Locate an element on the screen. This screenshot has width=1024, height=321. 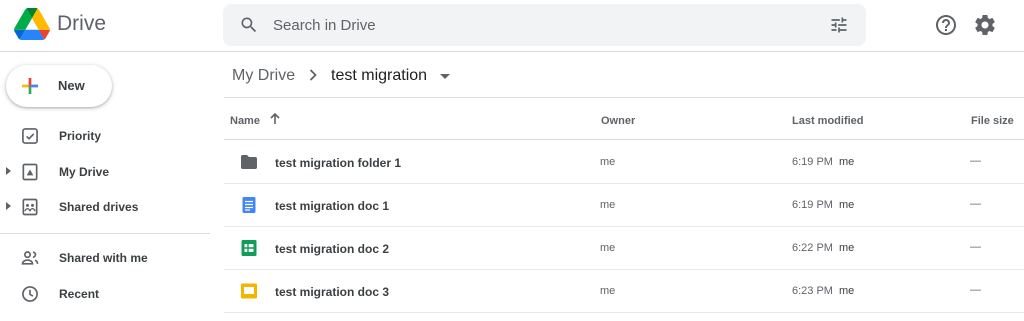
sidebar-item-my-drive: My Drive is located at coordinates (105, 172).